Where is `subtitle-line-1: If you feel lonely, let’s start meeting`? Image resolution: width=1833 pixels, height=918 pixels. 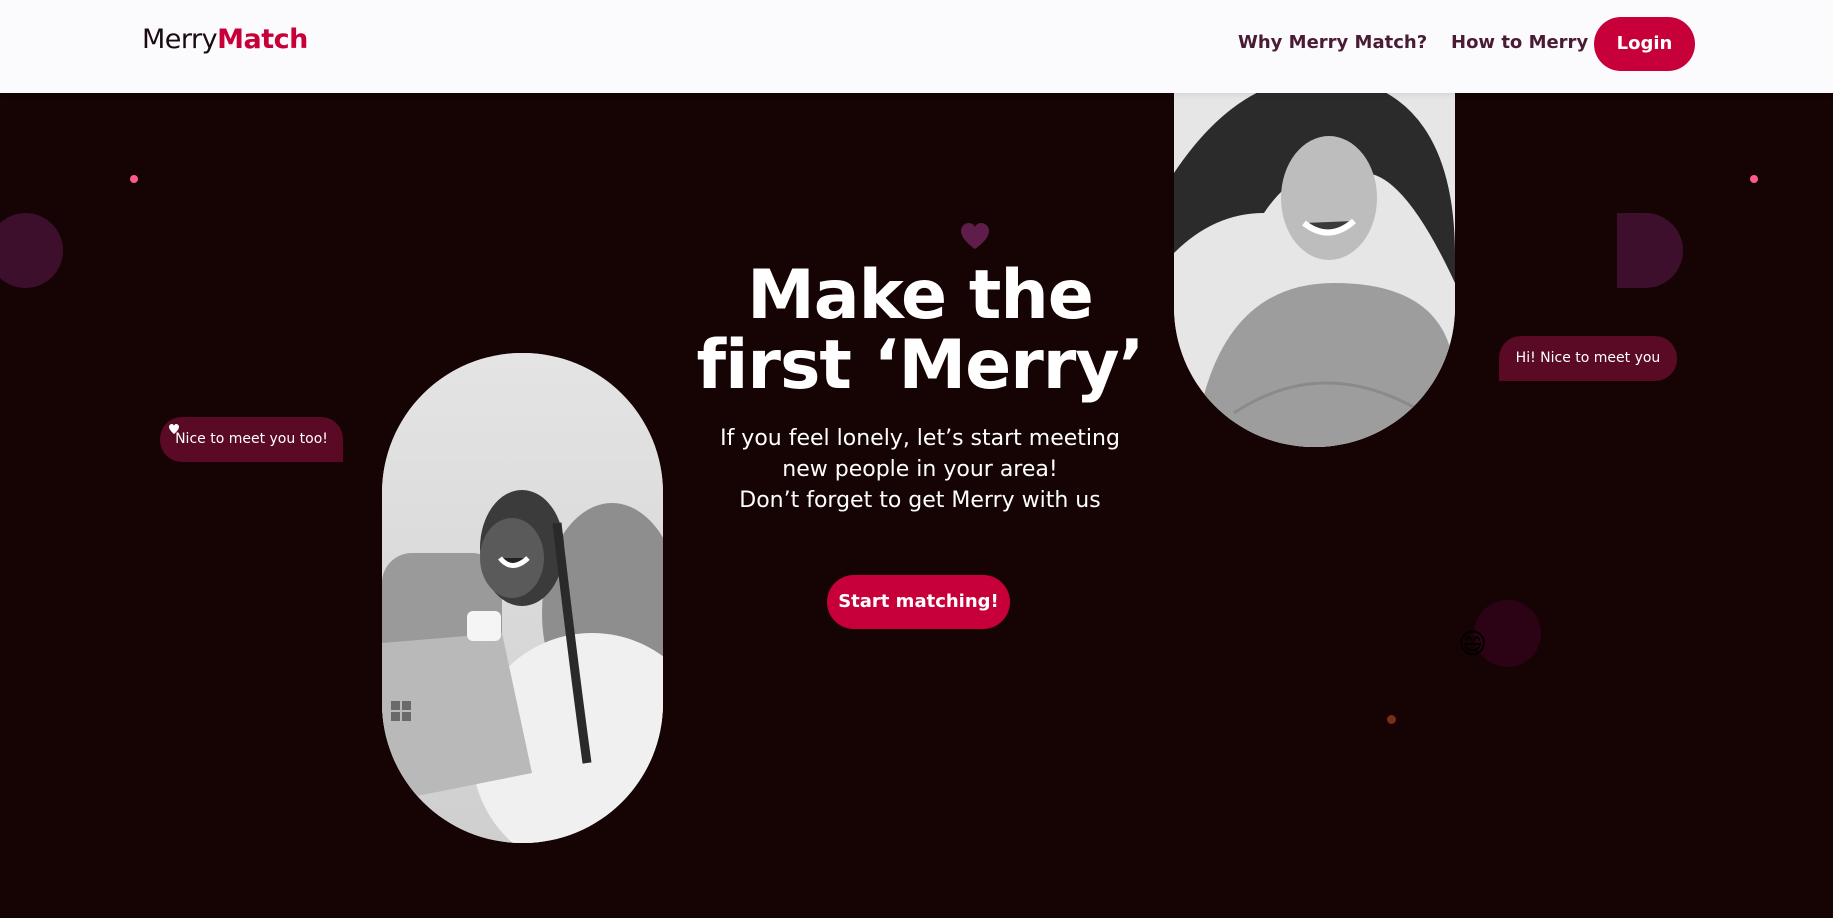 subtitle-line-1: If you feel lonely, let’s start meeting is located at coordinates (920, 438).